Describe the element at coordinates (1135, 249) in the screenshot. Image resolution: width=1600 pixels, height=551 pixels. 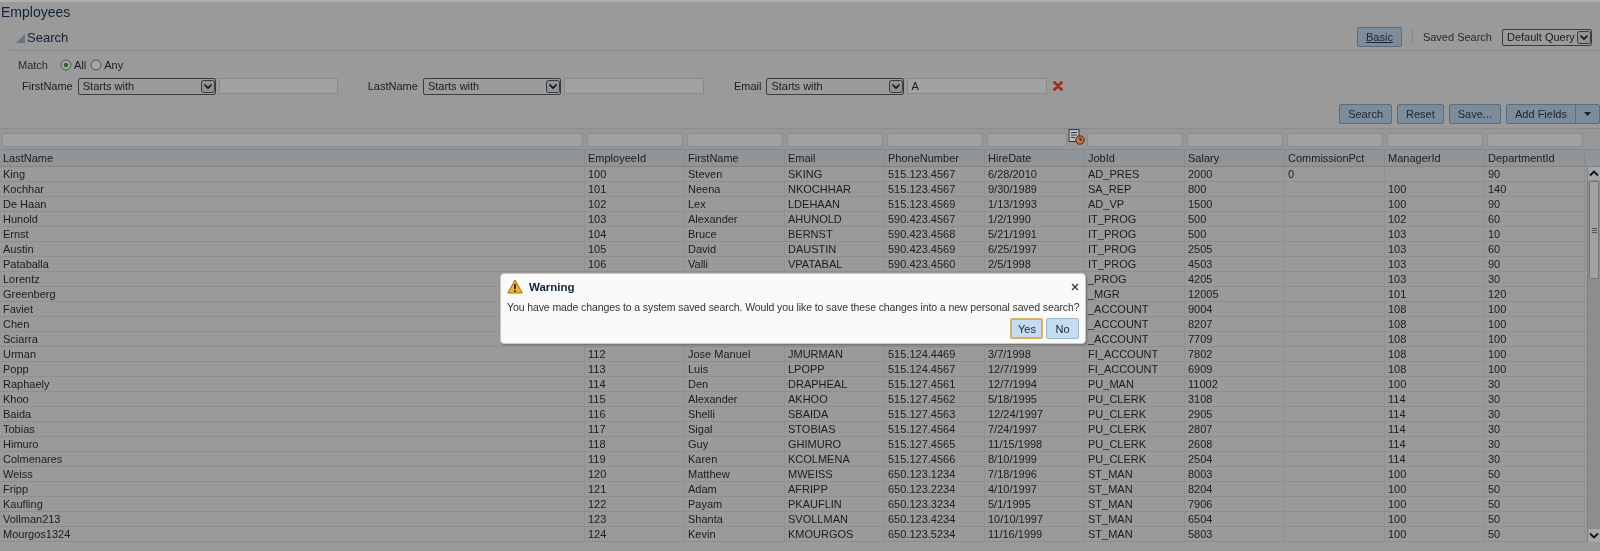
I see `table-cell: IT_PROG` at that location.